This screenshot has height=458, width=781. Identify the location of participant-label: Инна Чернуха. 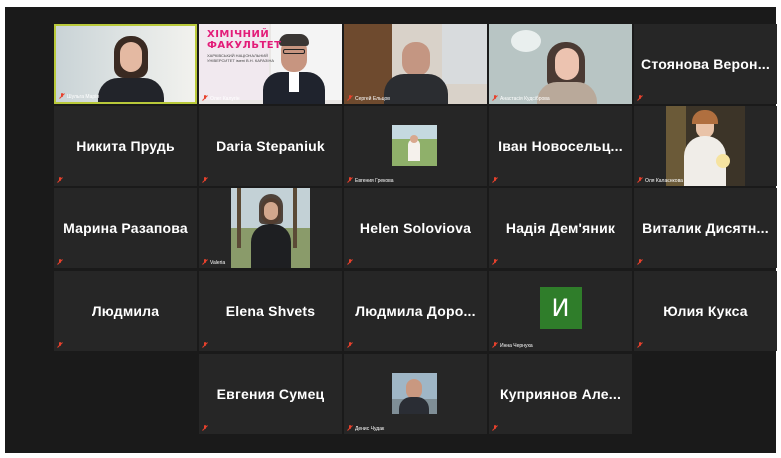
(516, 346).